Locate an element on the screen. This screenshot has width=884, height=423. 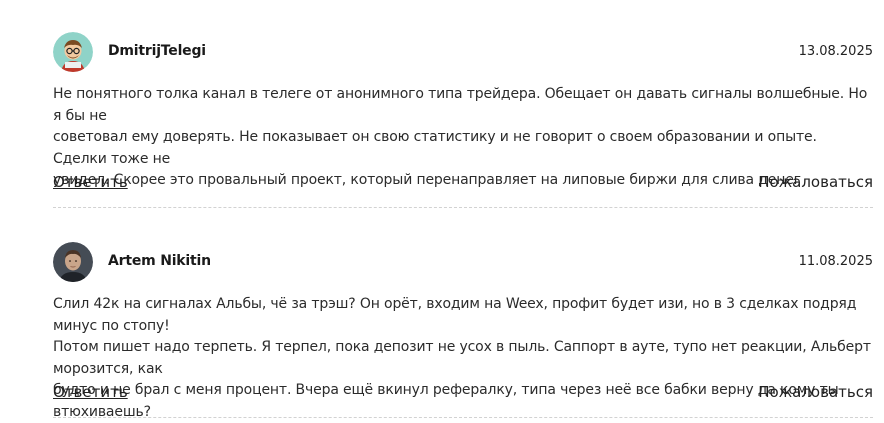
comment-header: Artem Nikitin 11.08.2025 is located at coordinates (463, 262).